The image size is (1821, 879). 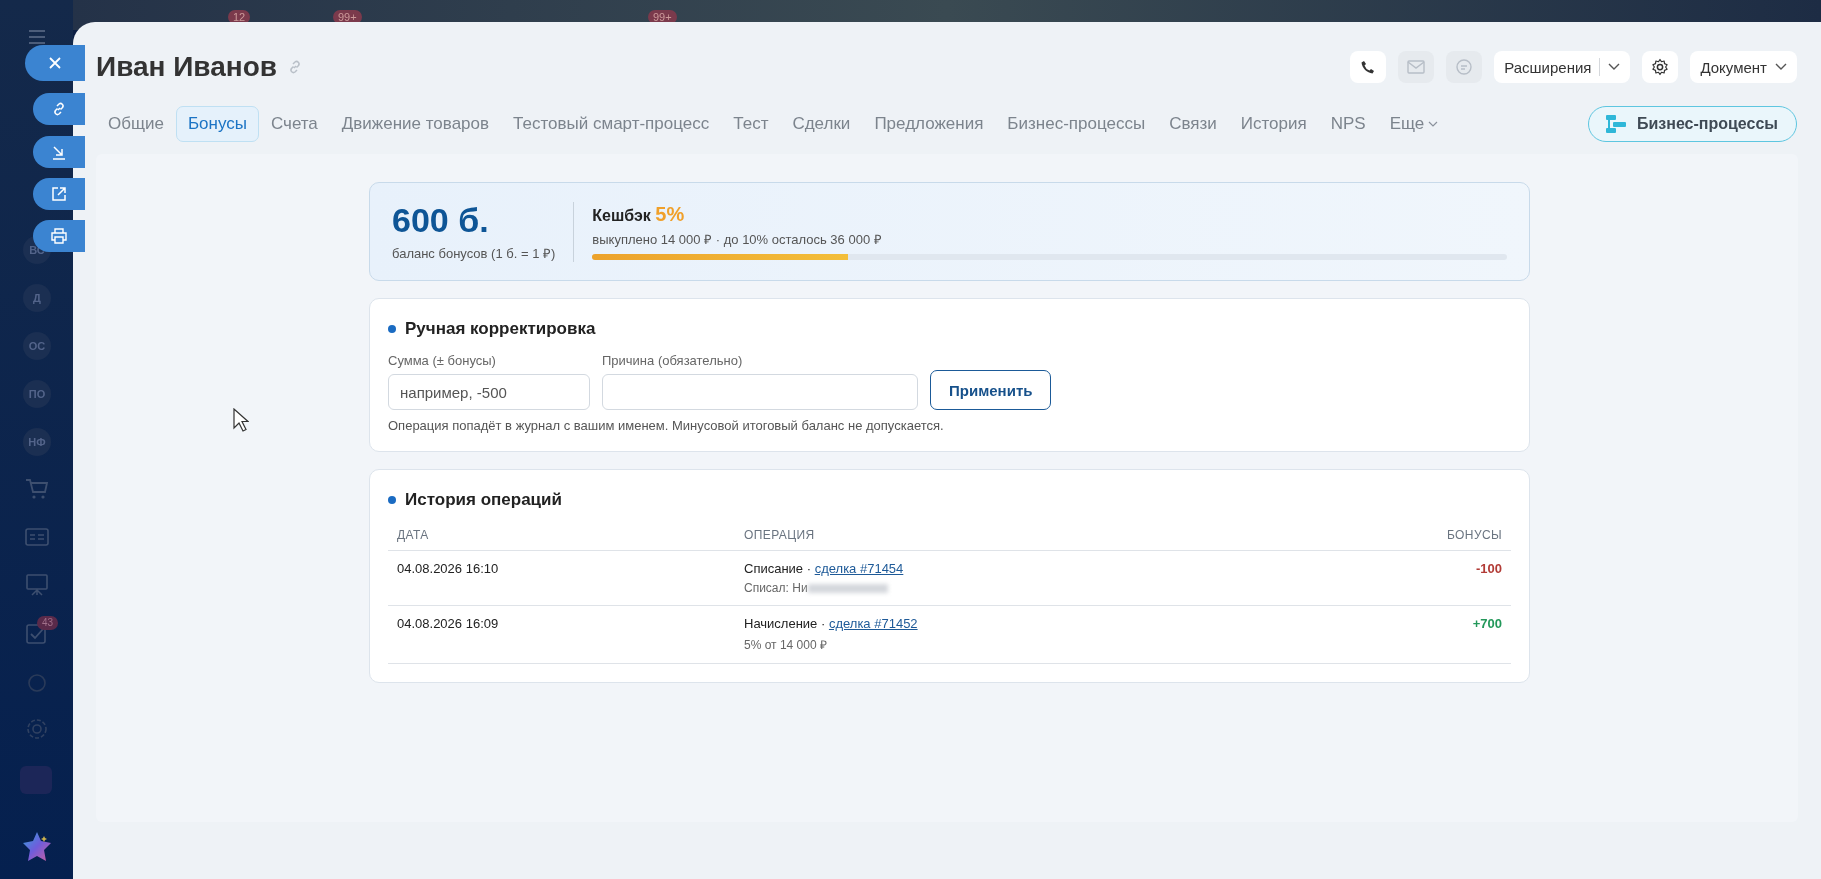 What do you see at coordinates (48, 623) in the screenshot?
I see `count-badge: 43` at bounding box center [48, 623].